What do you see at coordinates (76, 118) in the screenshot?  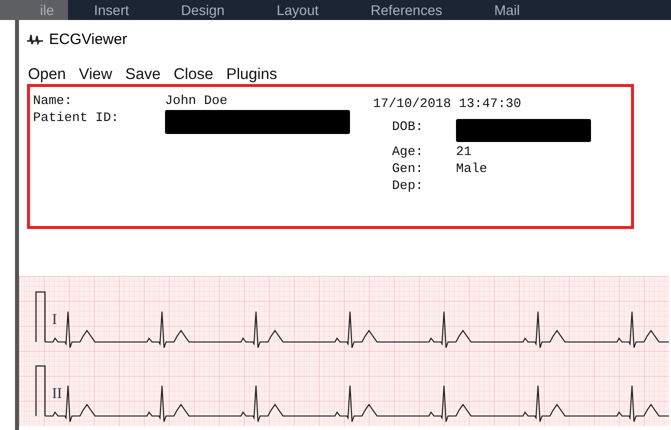 I see `field-label: Patient ID:` at bounding box center [76, 118].